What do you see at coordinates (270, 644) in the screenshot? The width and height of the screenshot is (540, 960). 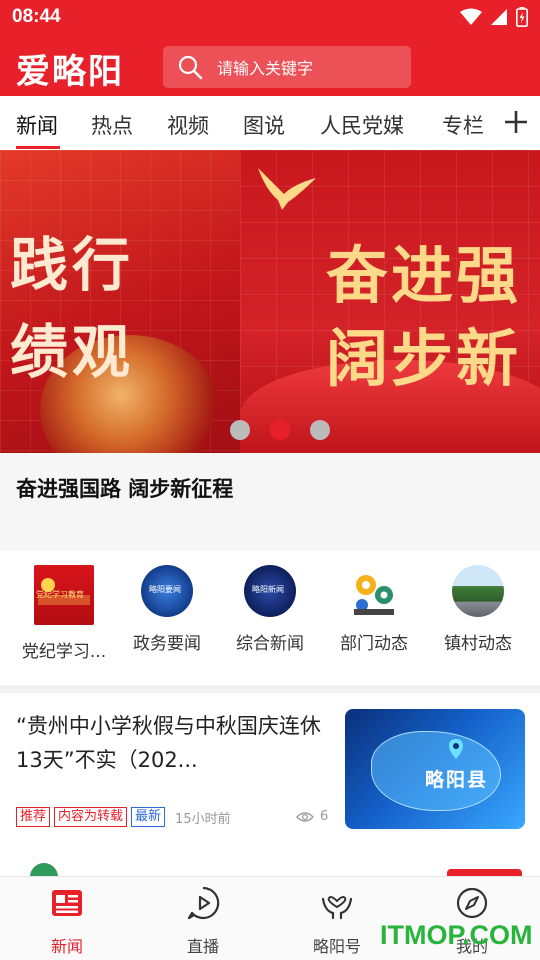 I see `category-label: 综合新闻` at bounding box center [270, 644].